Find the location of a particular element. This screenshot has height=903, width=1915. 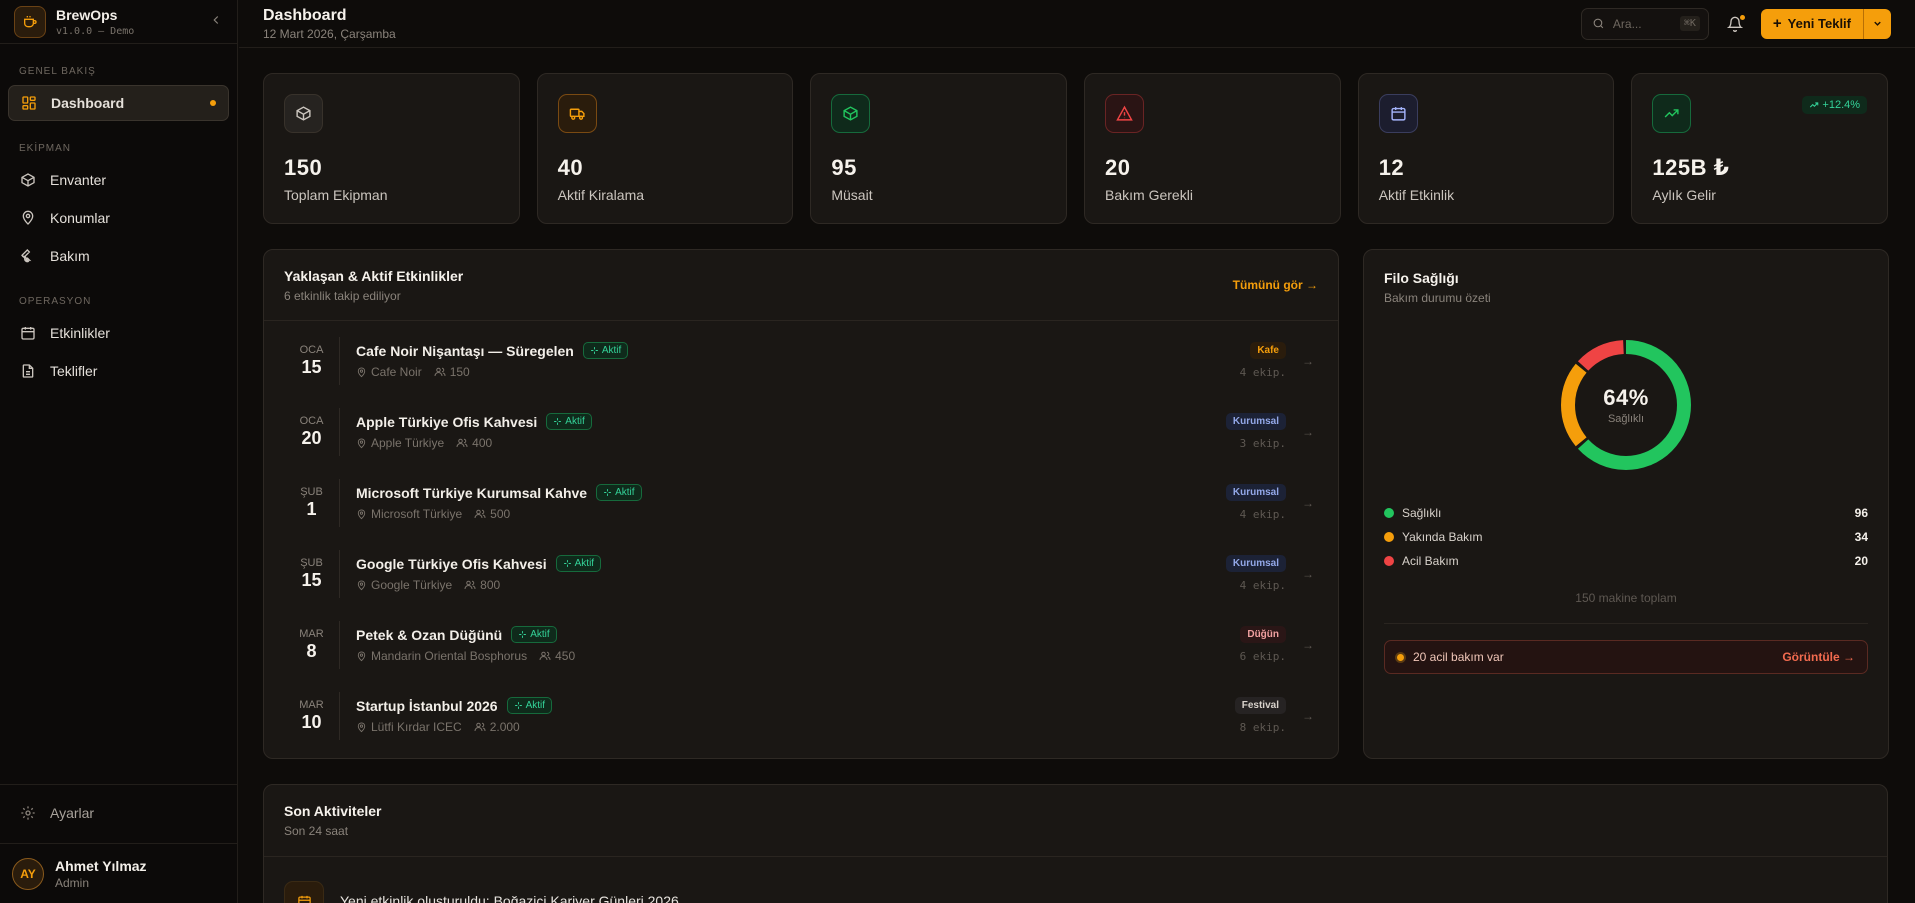

chevron-down-icon is located at coordinates (1877, 23).